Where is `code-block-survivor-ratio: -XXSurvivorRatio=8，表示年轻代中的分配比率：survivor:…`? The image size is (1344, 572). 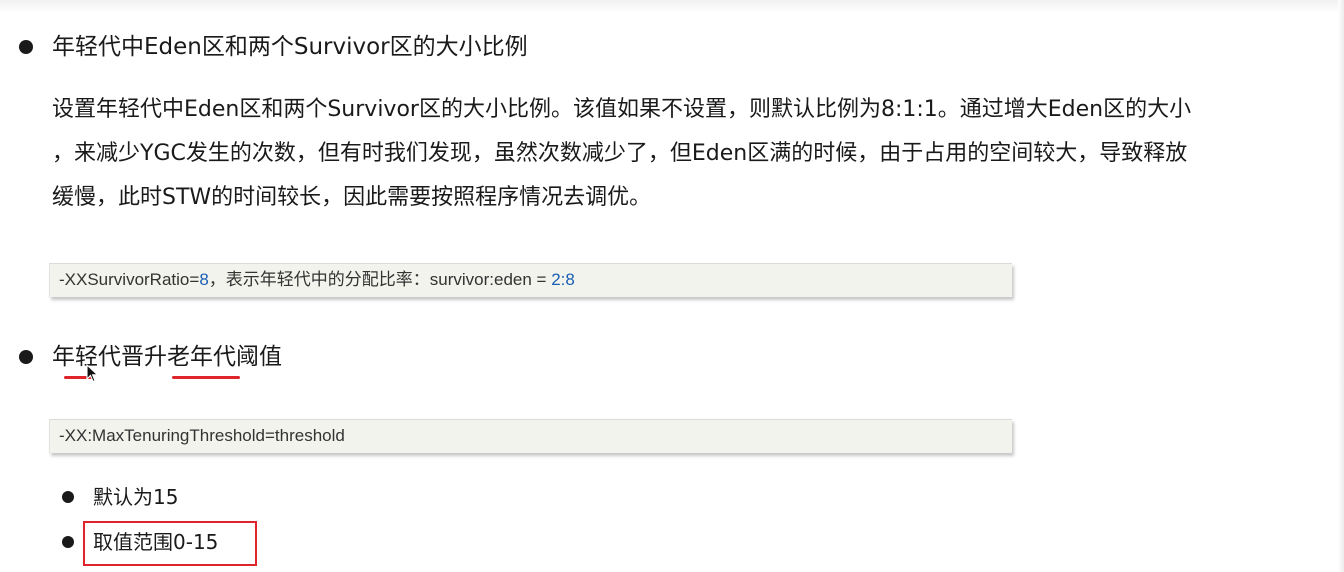 code-block-survivor-ratio: -XXSurvivorRatio=8，表示年轻代中的分配比率：survivor:… is located at coordinates (530, 280).